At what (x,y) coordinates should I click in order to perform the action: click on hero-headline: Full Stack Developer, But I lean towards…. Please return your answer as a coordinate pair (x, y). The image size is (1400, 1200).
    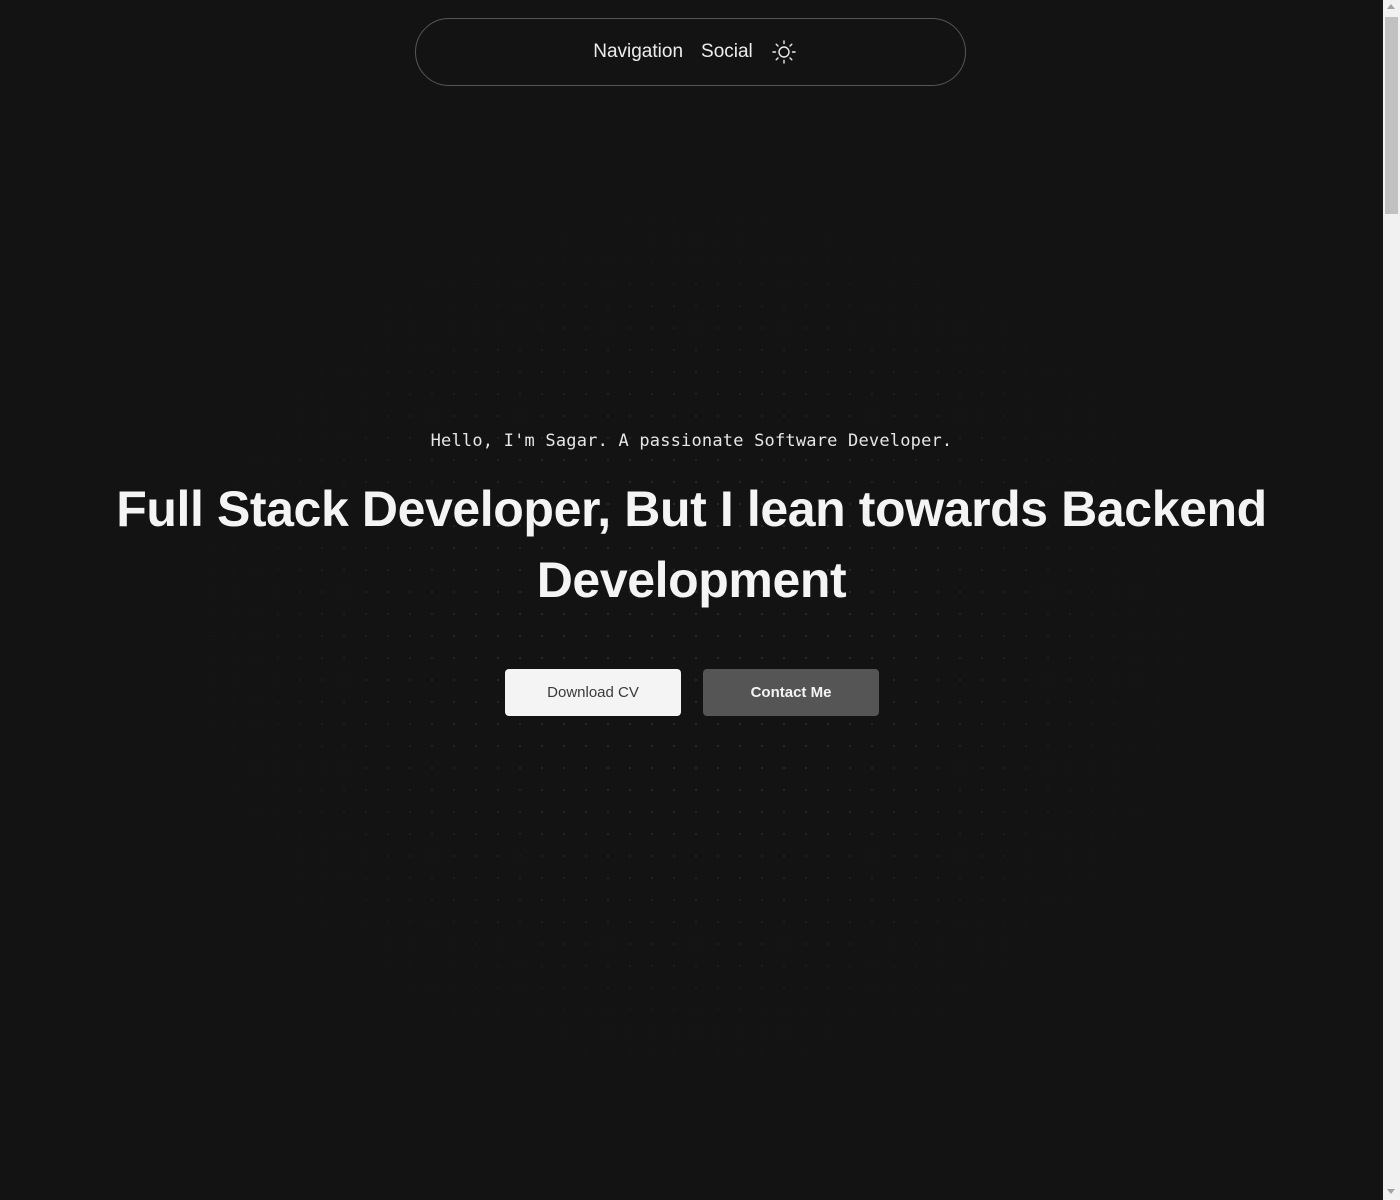
    Looking at the image, I should click on (691, 544).